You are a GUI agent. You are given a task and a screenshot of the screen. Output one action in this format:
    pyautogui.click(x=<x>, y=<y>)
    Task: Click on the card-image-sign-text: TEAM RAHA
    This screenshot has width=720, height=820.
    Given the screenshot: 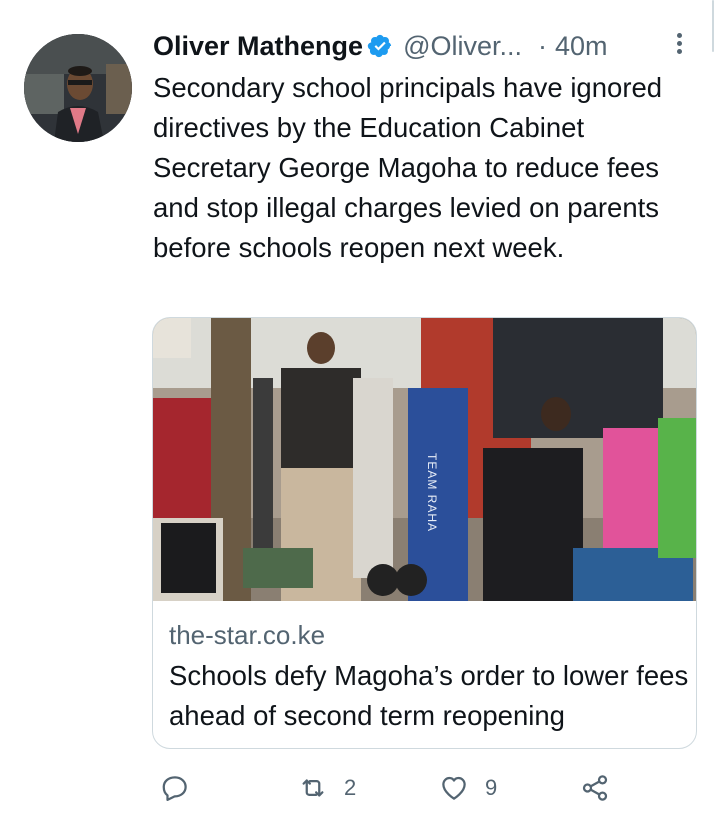 What is the action you would take?
    pyautogui.click(x=432, y=493)
    